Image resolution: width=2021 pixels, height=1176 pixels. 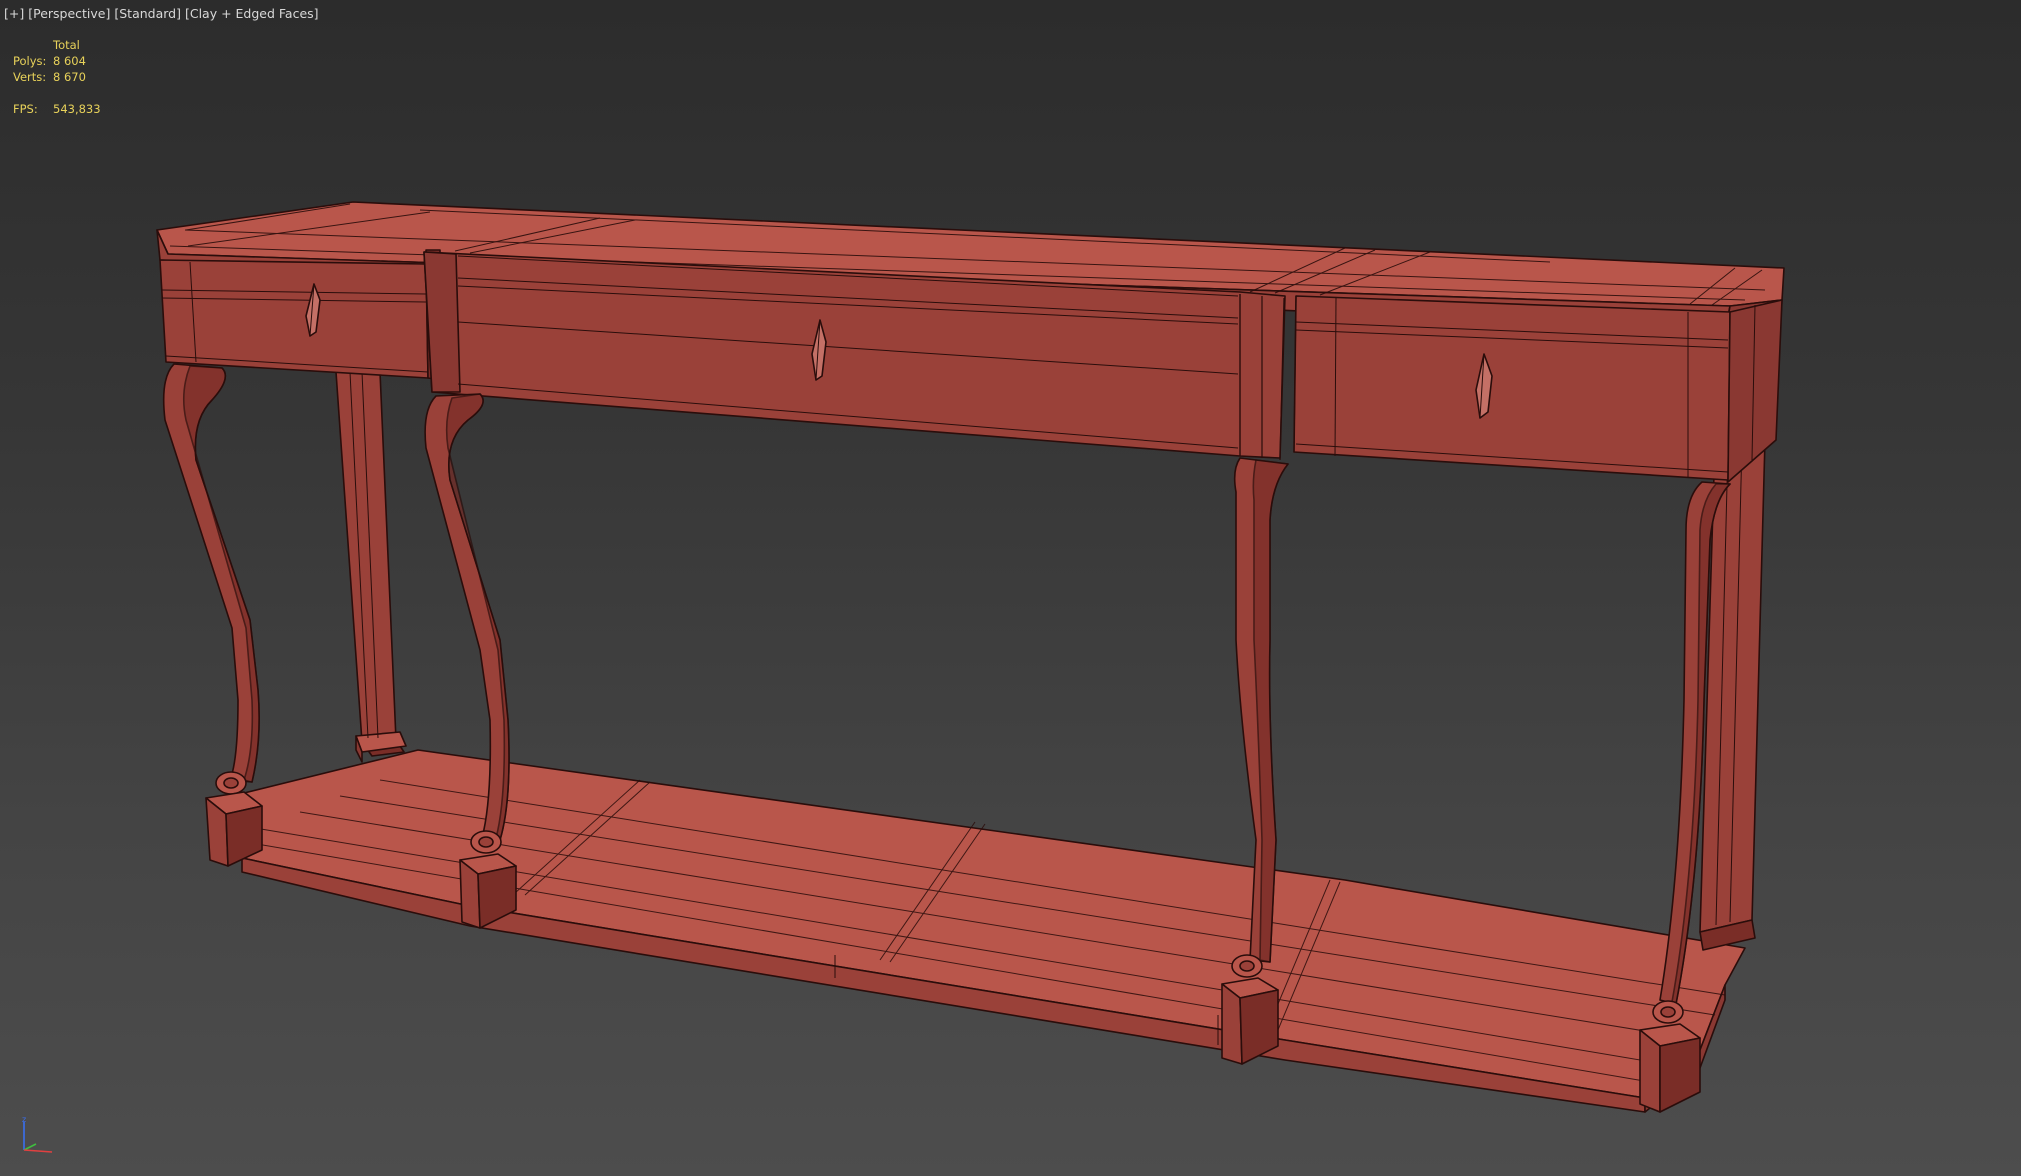 What do you see at coordinates (371, 567) in the screenshot?
I see `back-left-leg` at bounding box center [371, 567].